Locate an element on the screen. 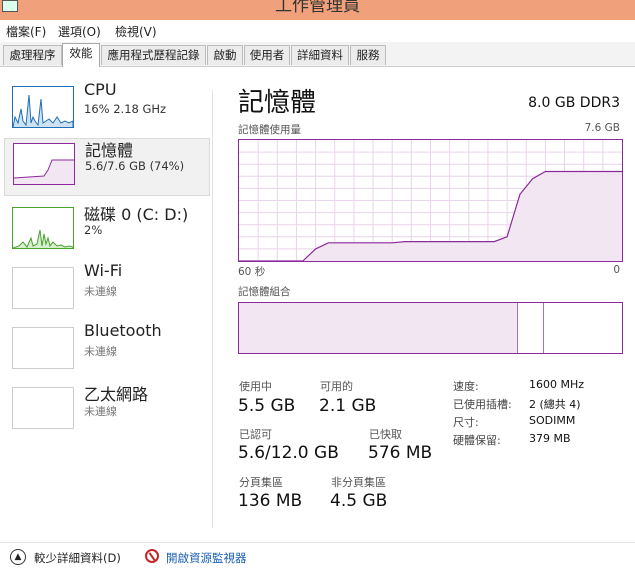 Image resolution: width=635 pixels, height=571 pixels. info-slots-value: 2 (總共 4) is located at coordinates (555, 404).